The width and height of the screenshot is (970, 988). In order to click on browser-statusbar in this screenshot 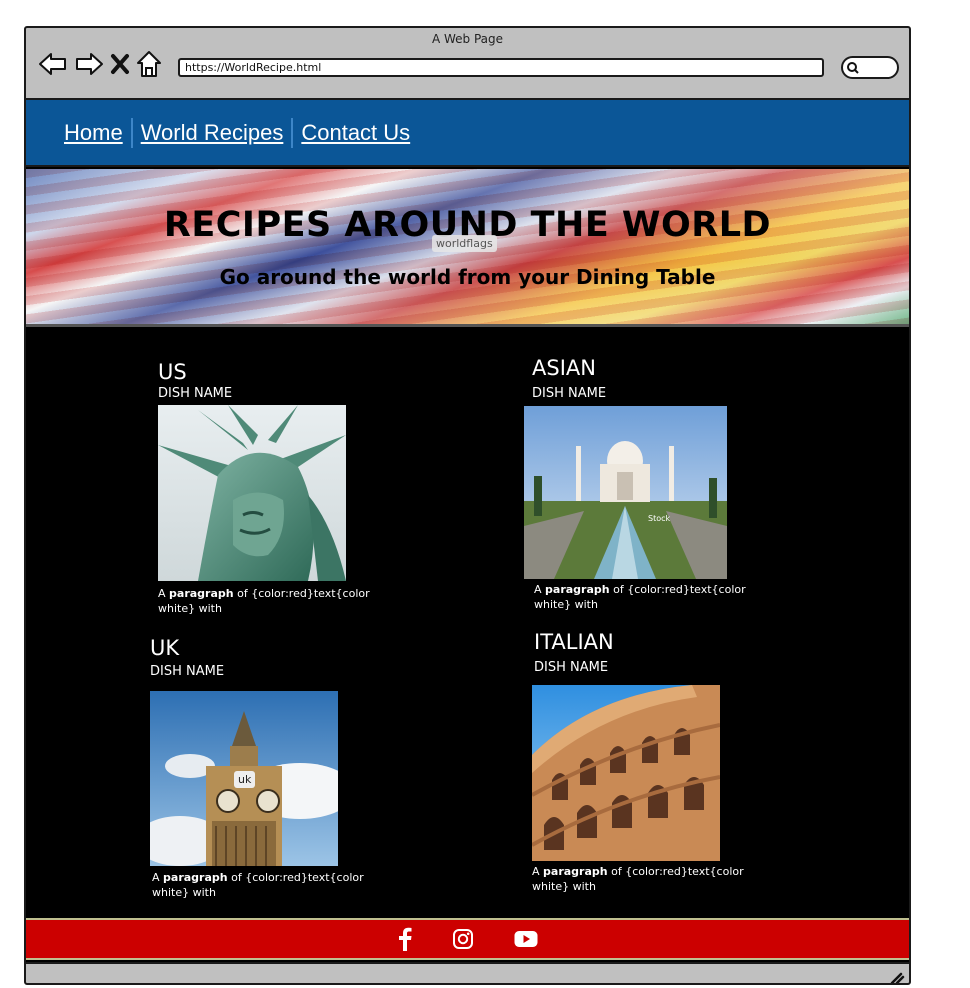, I will do `click(467, 973)`.